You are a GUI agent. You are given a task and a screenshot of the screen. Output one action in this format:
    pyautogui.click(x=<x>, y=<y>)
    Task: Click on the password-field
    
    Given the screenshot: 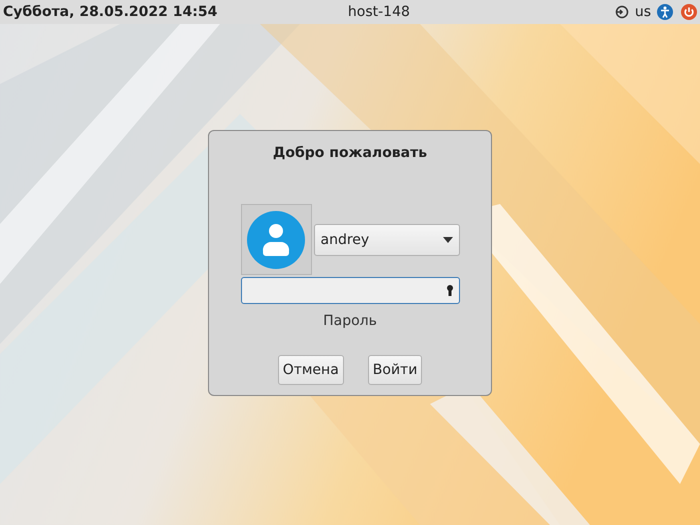 What is the action you would take?
    pyautogui.click(x=350, y=290)
    